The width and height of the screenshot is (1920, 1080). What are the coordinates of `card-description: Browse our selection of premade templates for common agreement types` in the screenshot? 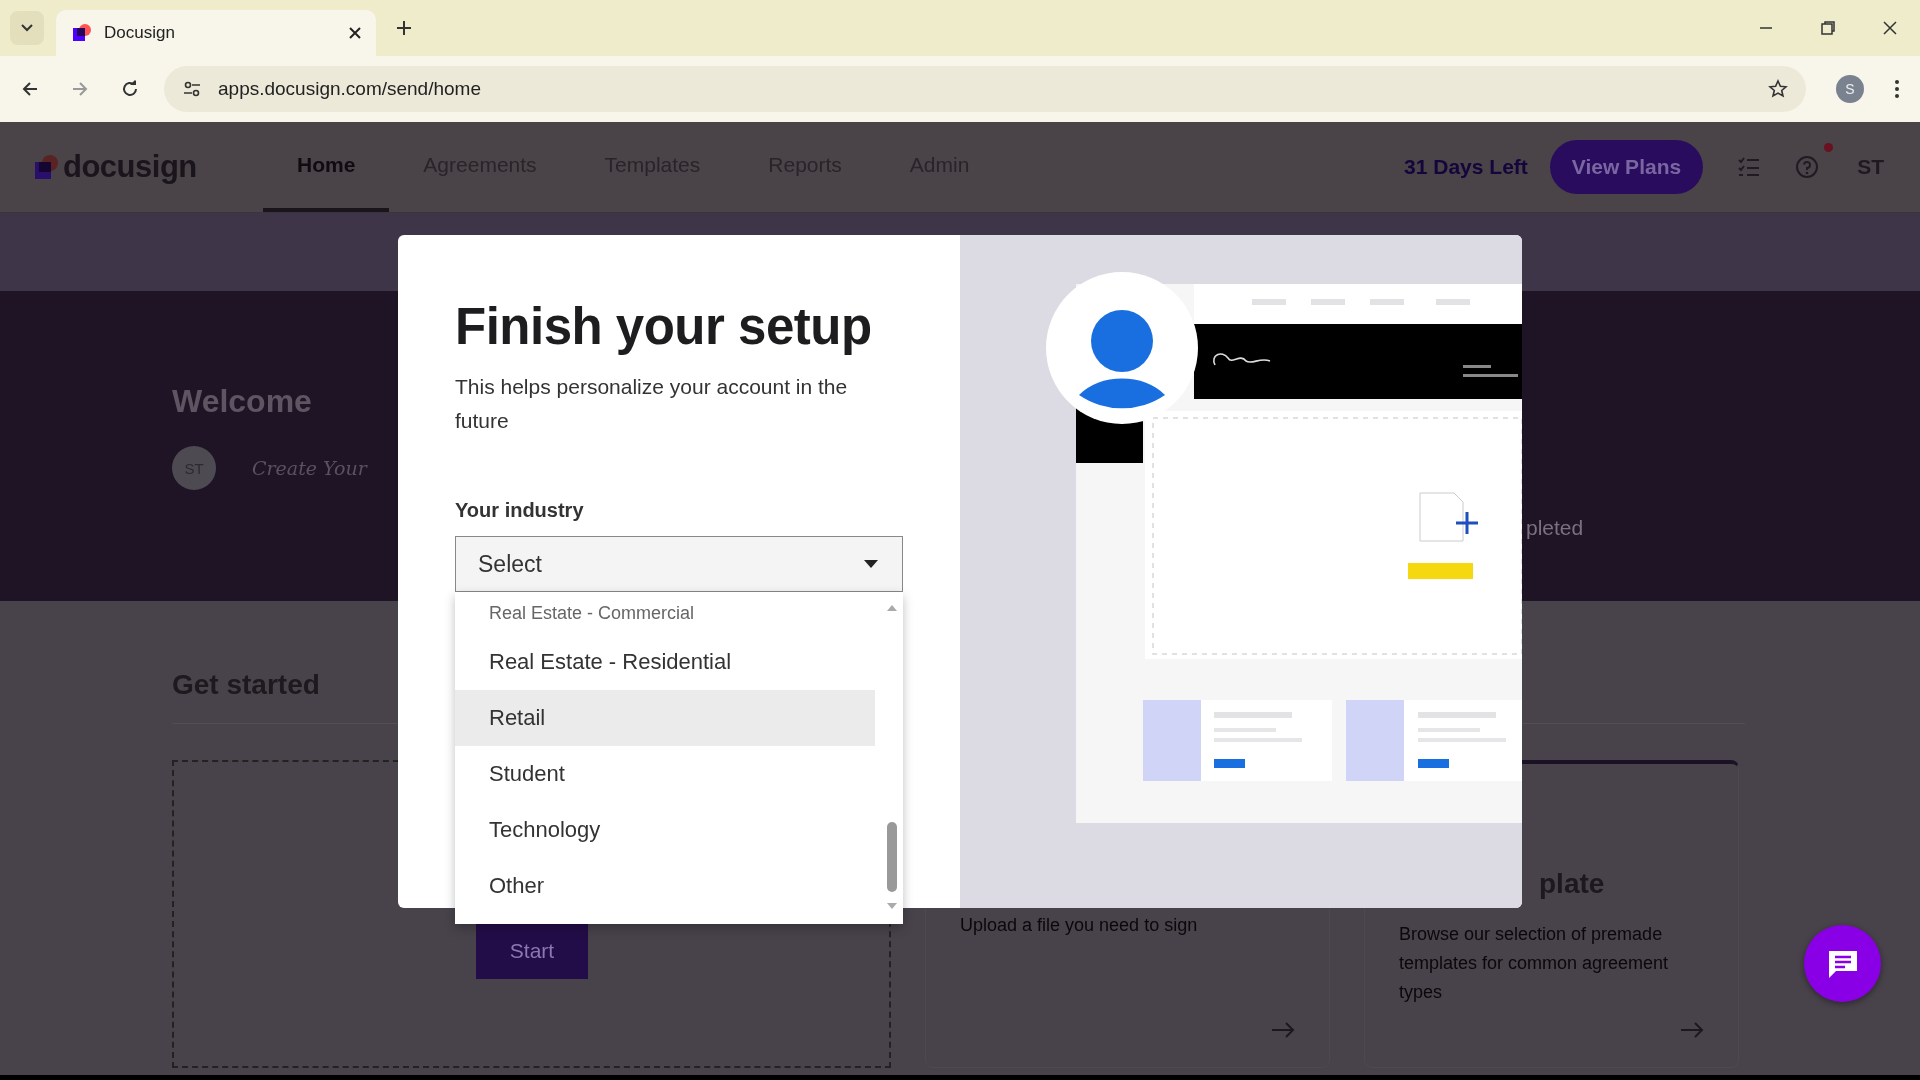 It's located at (1534, 963).